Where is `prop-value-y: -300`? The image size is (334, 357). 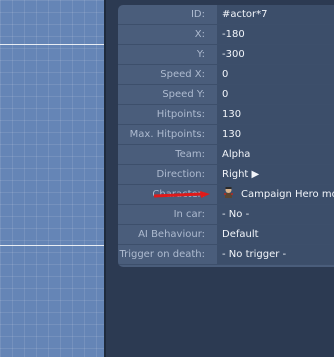 prop-value-y: -300 is located at coordinates (275, 54).